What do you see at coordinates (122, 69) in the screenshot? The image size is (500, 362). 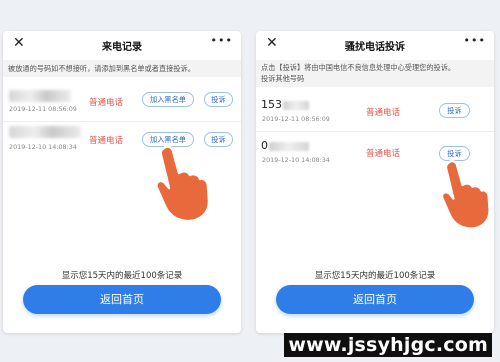 I see `notice-banner: 被放通的号码如不想接听，请添加到黑名单或者直接投诉。` at bounding box center [122, 69].